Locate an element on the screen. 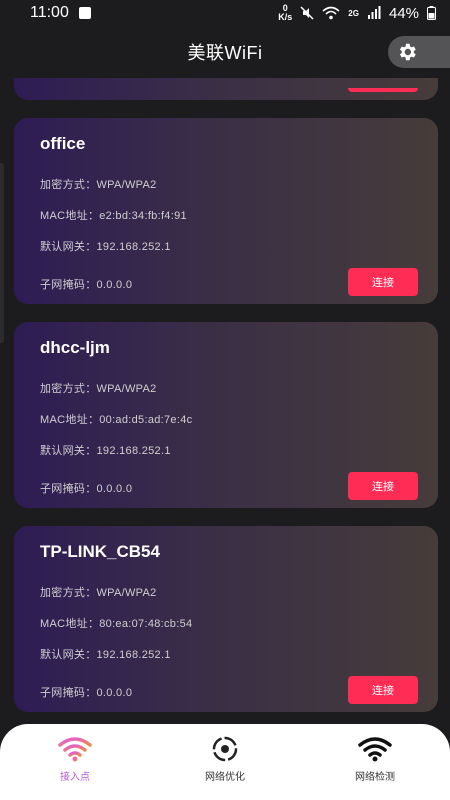 The image size is (450, 800). status-bar: 11:00 0 K/s 2G 44% is located at coordinates (225, 13).